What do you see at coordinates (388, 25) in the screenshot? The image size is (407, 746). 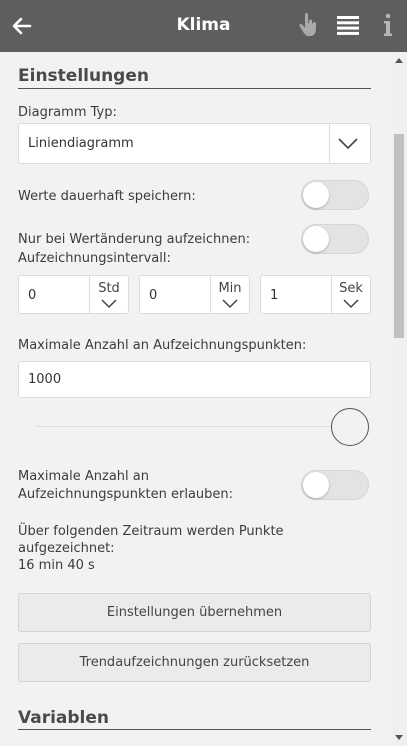 I see `info-icon` at bounding box center [388, 25].